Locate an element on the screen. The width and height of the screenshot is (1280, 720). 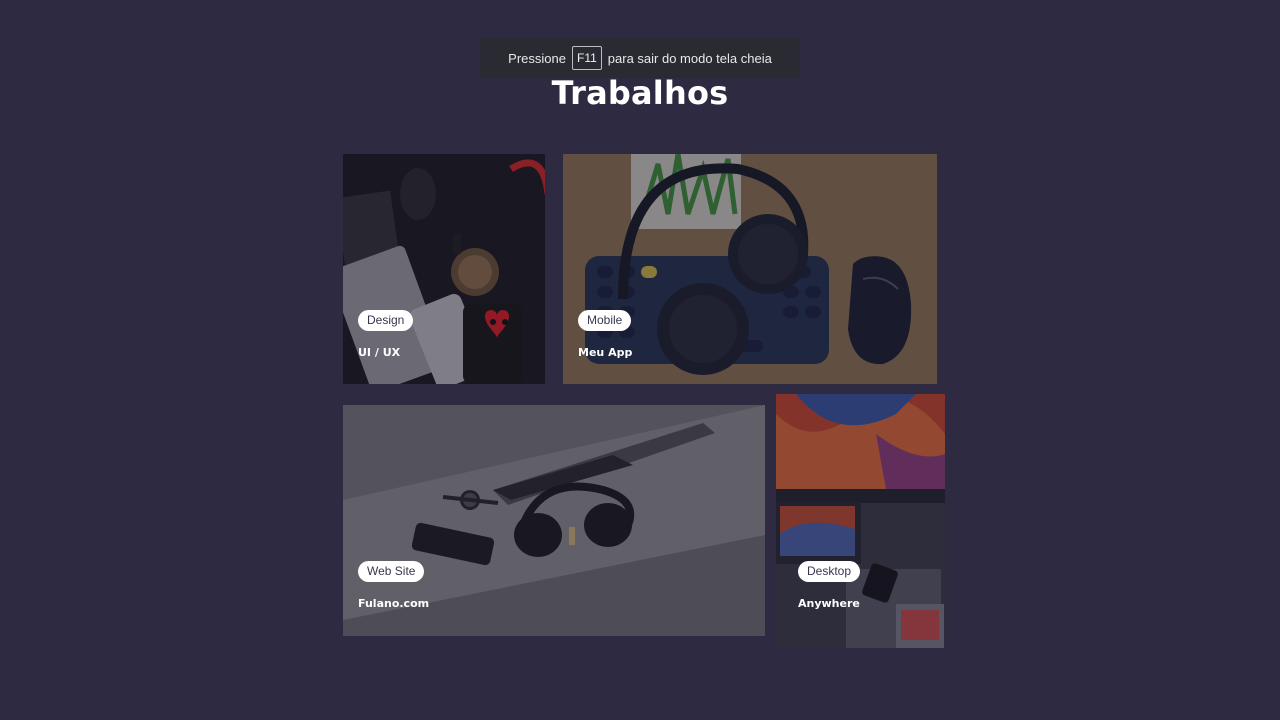
f11-key-badge: F11 is located at coordinates (586, 58).